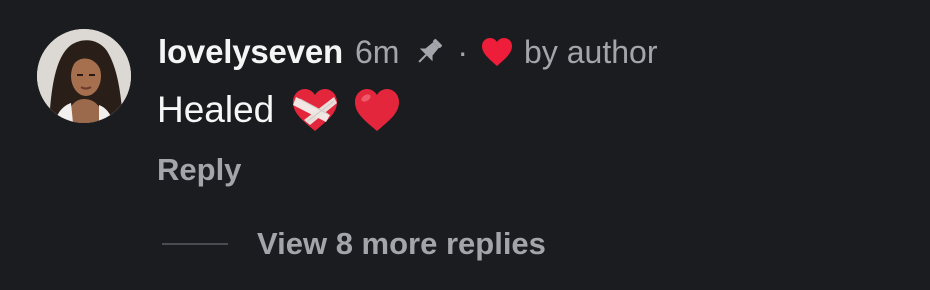 This screenshot has width=930, height=290. What do you see at coordinates (315, 110) in the screenshot?
I see `mending-heart-emoji` at bounding box center [315, 110].